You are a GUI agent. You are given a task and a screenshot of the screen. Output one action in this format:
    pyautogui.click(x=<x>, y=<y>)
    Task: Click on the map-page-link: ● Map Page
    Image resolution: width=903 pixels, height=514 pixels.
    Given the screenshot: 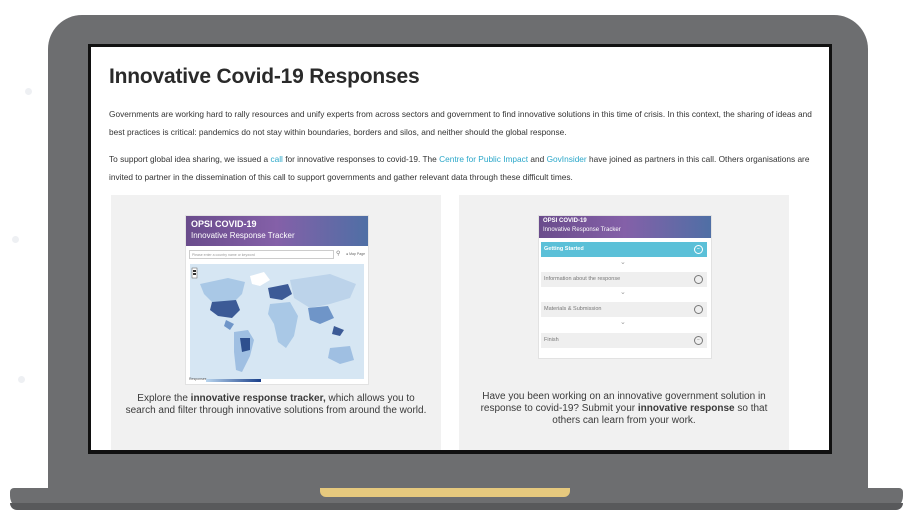 What is the action you would take?
    pyautogui.click(x=356, y=254)
    